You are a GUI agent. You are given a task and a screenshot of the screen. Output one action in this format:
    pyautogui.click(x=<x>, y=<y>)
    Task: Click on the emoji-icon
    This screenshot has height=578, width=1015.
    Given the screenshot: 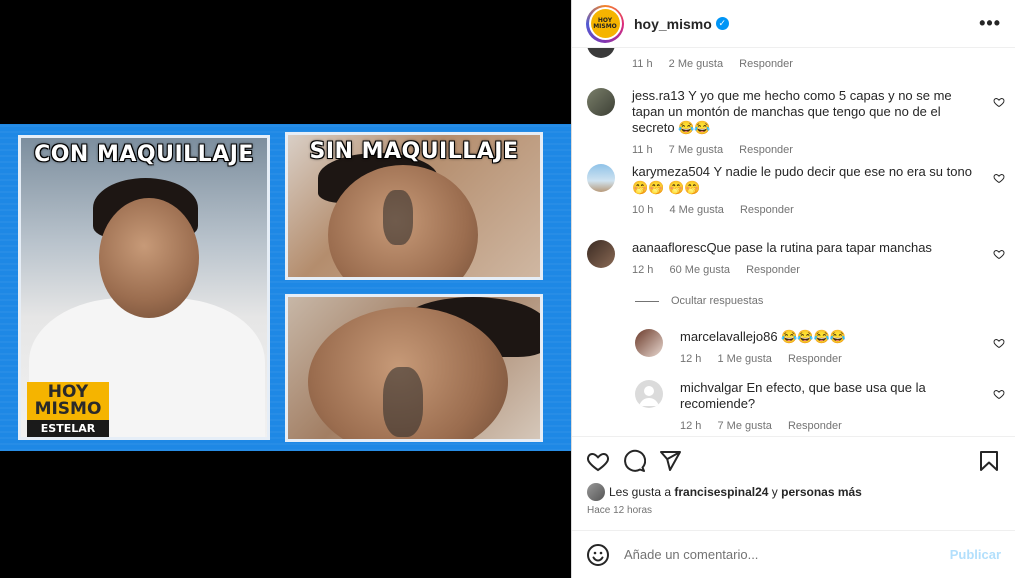 What is the action you would take?
    pyautogui.click(x=598, y=555)
    